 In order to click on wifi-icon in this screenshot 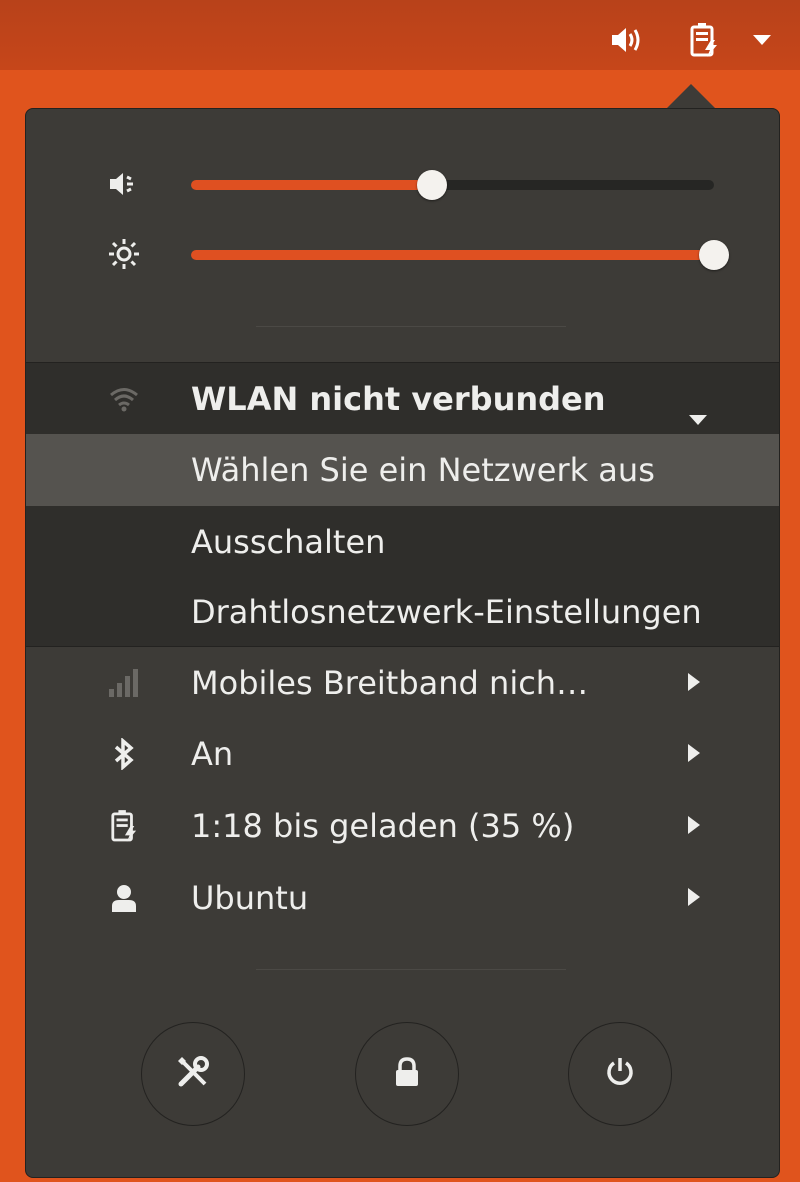, I will do `click(124, 399)`.